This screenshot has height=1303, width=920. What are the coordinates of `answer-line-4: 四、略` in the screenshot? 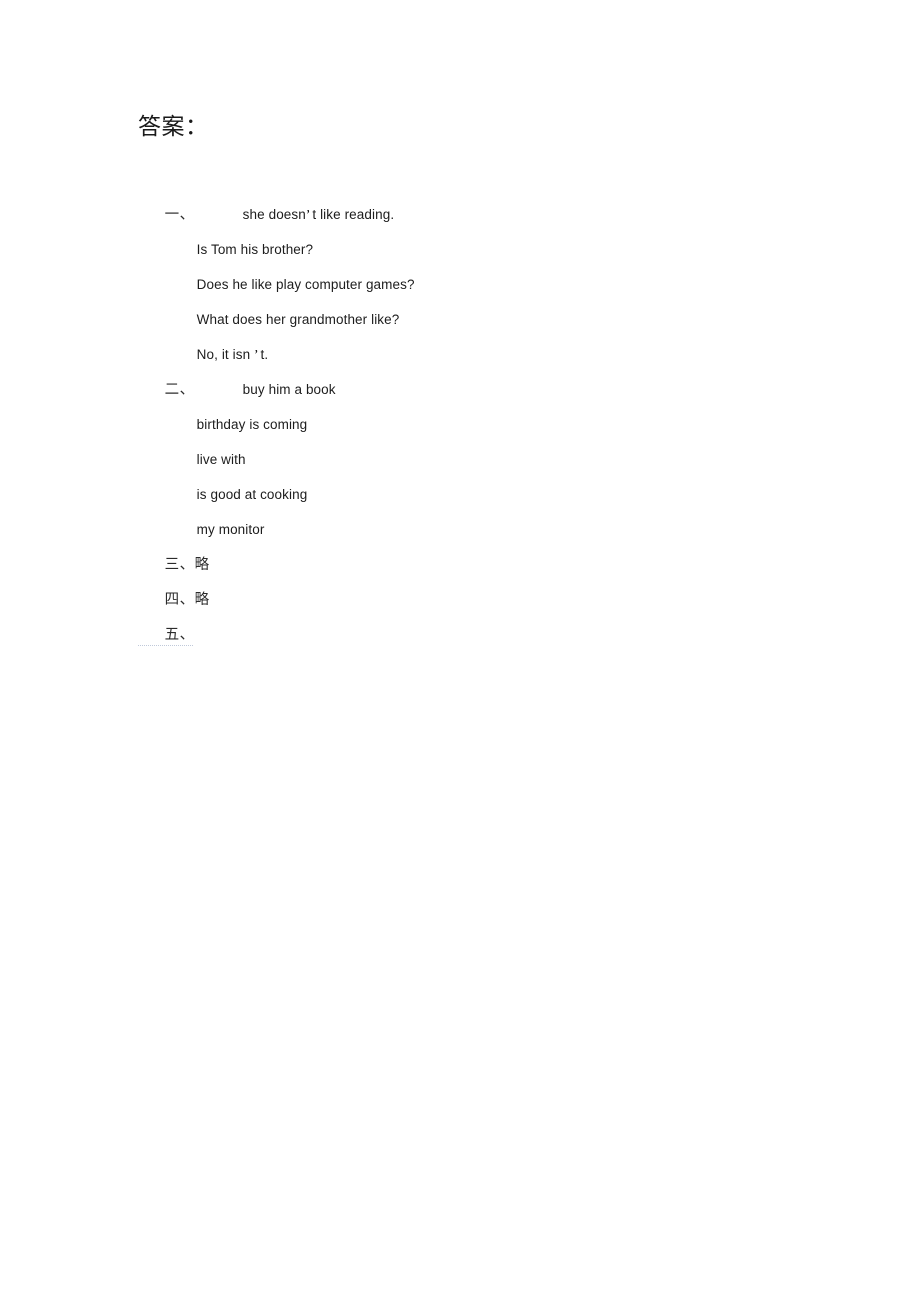 It's located at (488, 577).